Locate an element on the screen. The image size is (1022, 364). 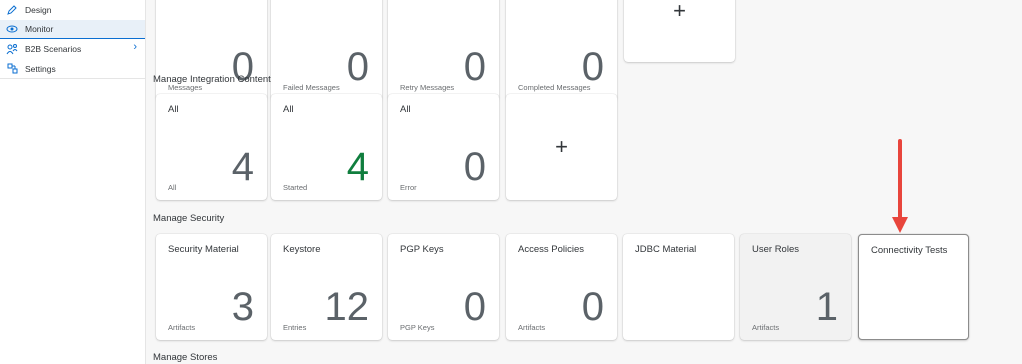
sidebar-item-design: Design is located at coordinates (72, 9).